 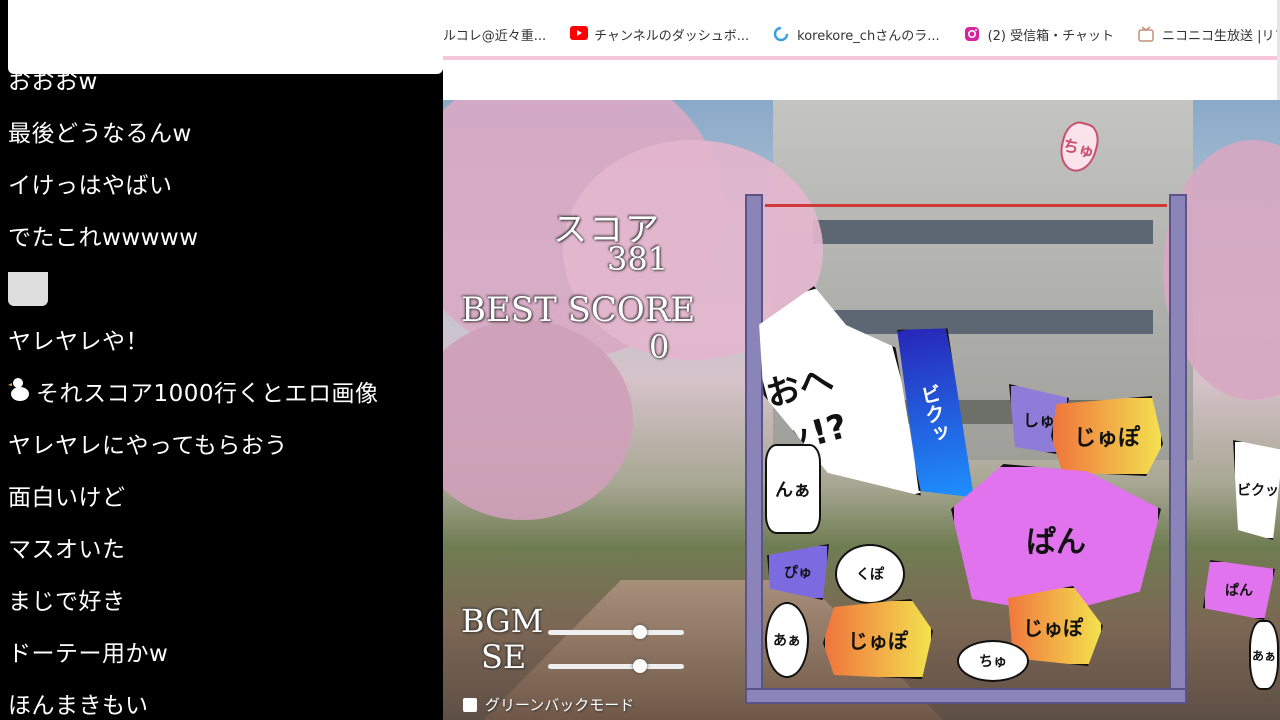 What do you see at coordinates (793, 489) in the screenshot?
I see `piece-nna: んぁ` at bounding box center [793, 489].